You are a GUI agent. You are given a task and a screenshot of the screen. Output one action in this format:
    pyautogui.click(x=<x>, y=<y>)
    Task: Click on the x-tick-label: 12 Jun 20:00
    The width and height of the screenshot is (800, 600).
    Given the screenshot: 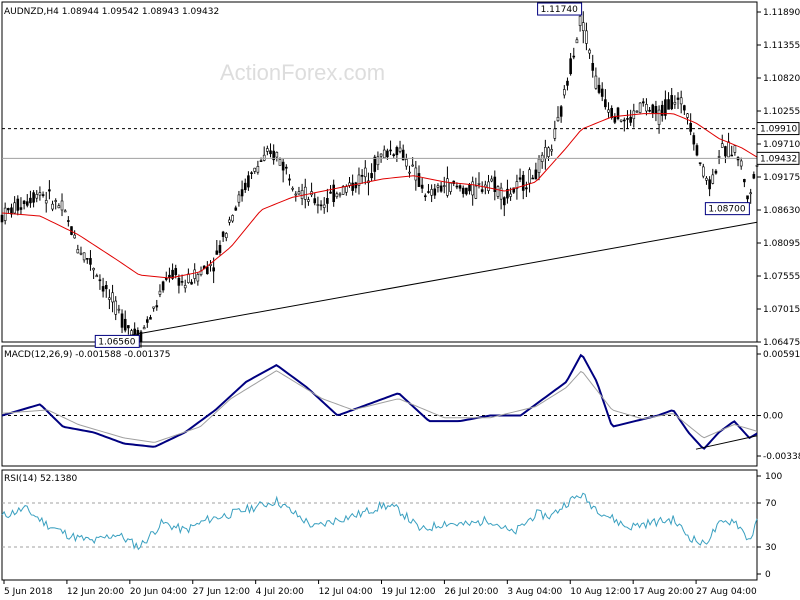 What is the action you would take?
    pyautogui.click(x=95, y=592)
    